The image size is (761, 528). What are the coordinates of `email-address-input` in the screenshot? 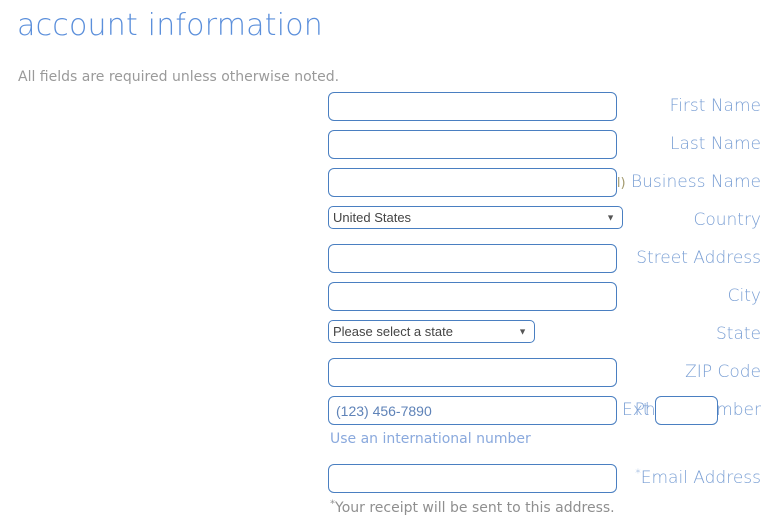 It's located at (472, 478).